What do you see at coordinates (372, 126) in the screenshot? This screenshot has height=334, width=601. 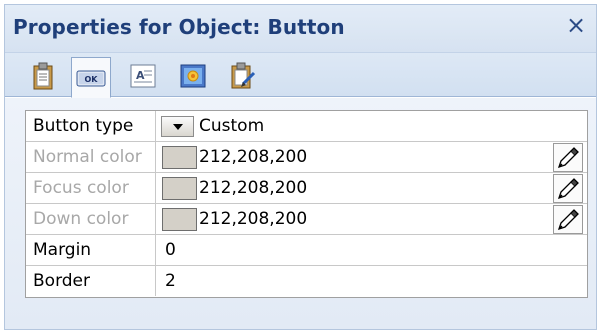 I see `property-value: Custom` at bounding box center [372, 126].